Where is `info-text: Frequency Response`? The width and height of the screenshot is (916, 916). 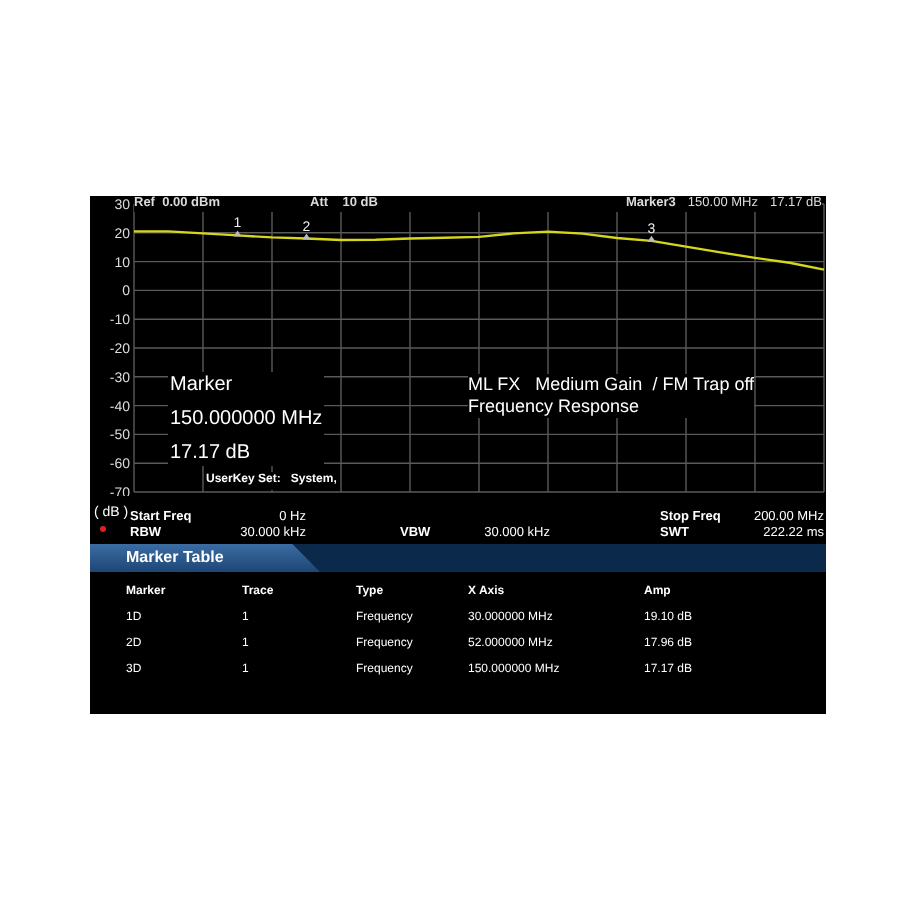 info-text: Frequency Response is located at coordinates (555, 407).